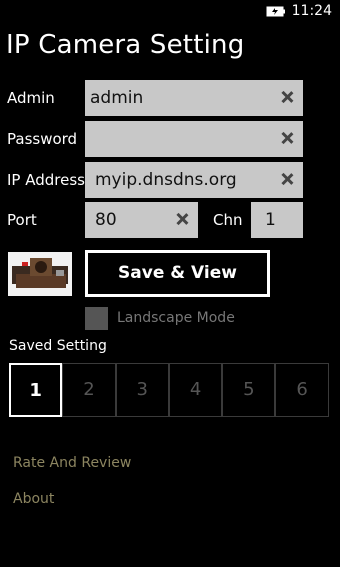 Image resolution: width=340 pixels, height=567 pixels. I want to click on admin-label: Admin, so click(31, 98).